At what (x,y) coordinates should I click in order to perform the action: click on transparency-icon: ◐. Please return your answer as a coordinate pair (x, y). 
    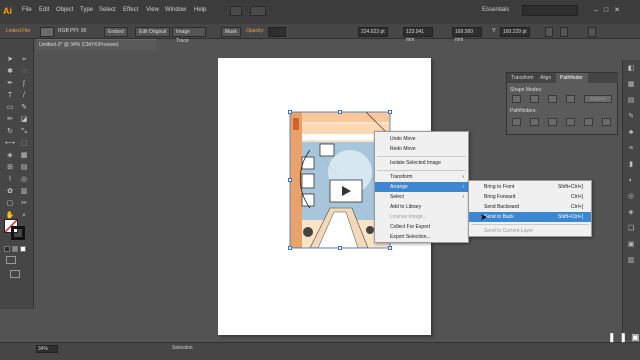
    Looking at the image, I should click on (631, 181).